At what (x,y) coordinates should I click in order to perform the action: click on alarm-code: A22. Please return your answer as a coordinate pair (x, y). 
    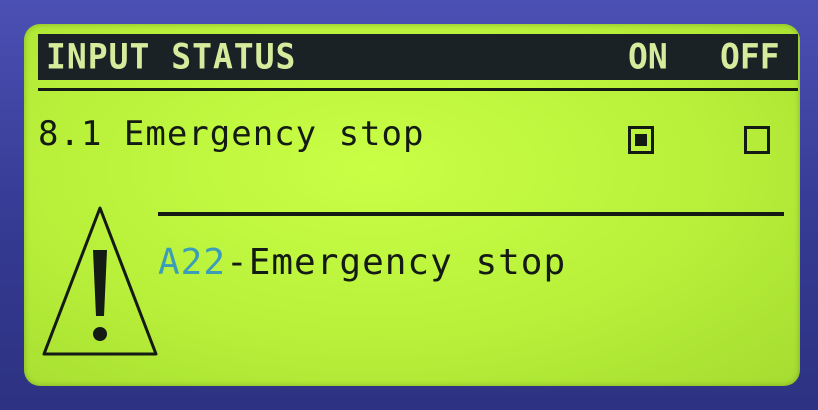
    Looking at the image, I should click on (192, 262).